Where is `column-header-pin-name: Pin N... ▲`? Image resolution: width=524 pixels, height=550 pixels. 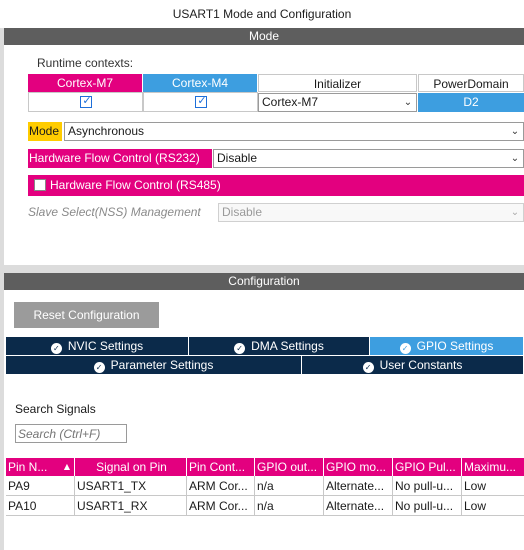
column-header-pin-name: Pin N... ▲ is located at coordinates (40, 467).